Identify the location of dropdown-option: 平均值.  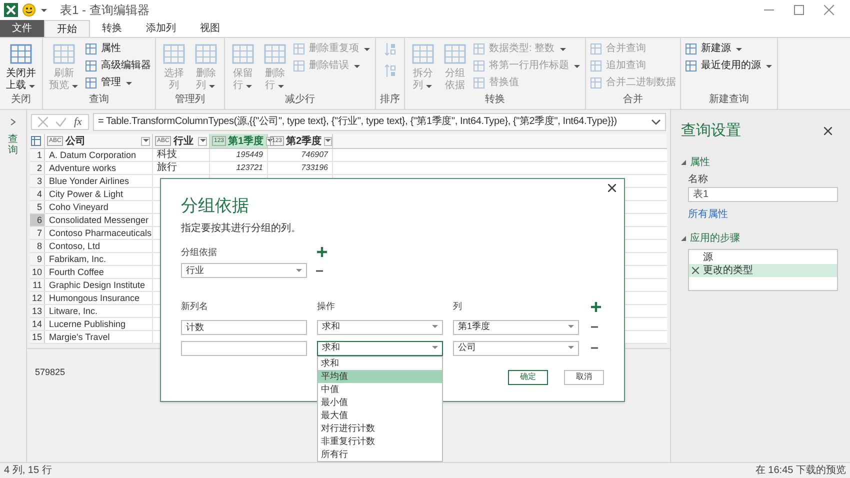
(380, 376).